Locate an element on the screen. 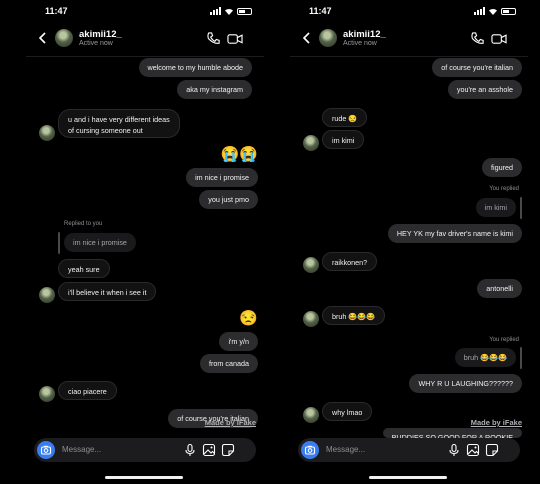 The width and height of the screenshot is (540, 484). message-bubble: antonelli is located at coordinates (499, 288).